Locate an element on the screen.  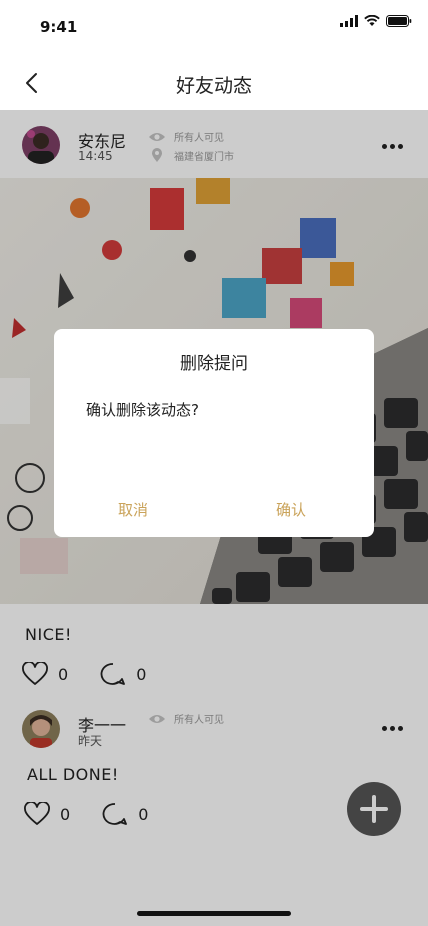
status-time: 9:41 is located at coordinates (59, 27).